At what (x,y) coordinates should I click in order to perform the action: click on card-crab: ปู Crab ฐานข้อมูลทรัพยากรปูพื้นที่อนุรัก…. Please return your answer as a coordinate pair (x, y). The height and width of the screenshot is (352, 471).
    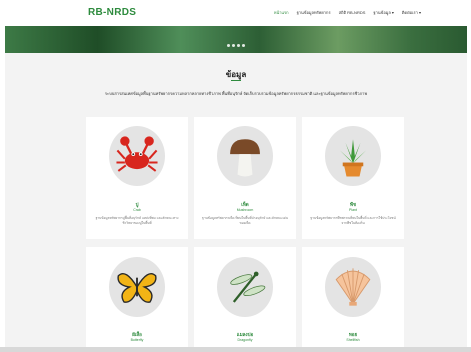
    Looking at the image, I should click on (137, 178).